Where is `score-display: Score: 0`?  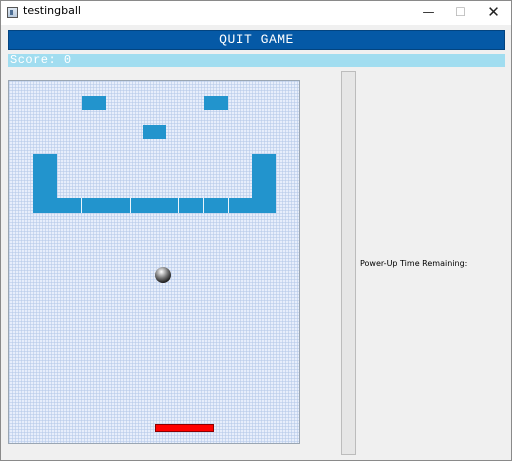 score-display: Score: 0 is located at coordinates (256, 60).